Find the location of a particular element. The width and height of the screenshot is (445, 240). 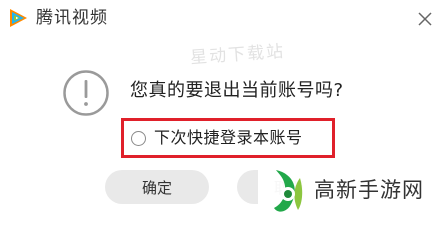

close-icon is located at coordinates (425, 19).